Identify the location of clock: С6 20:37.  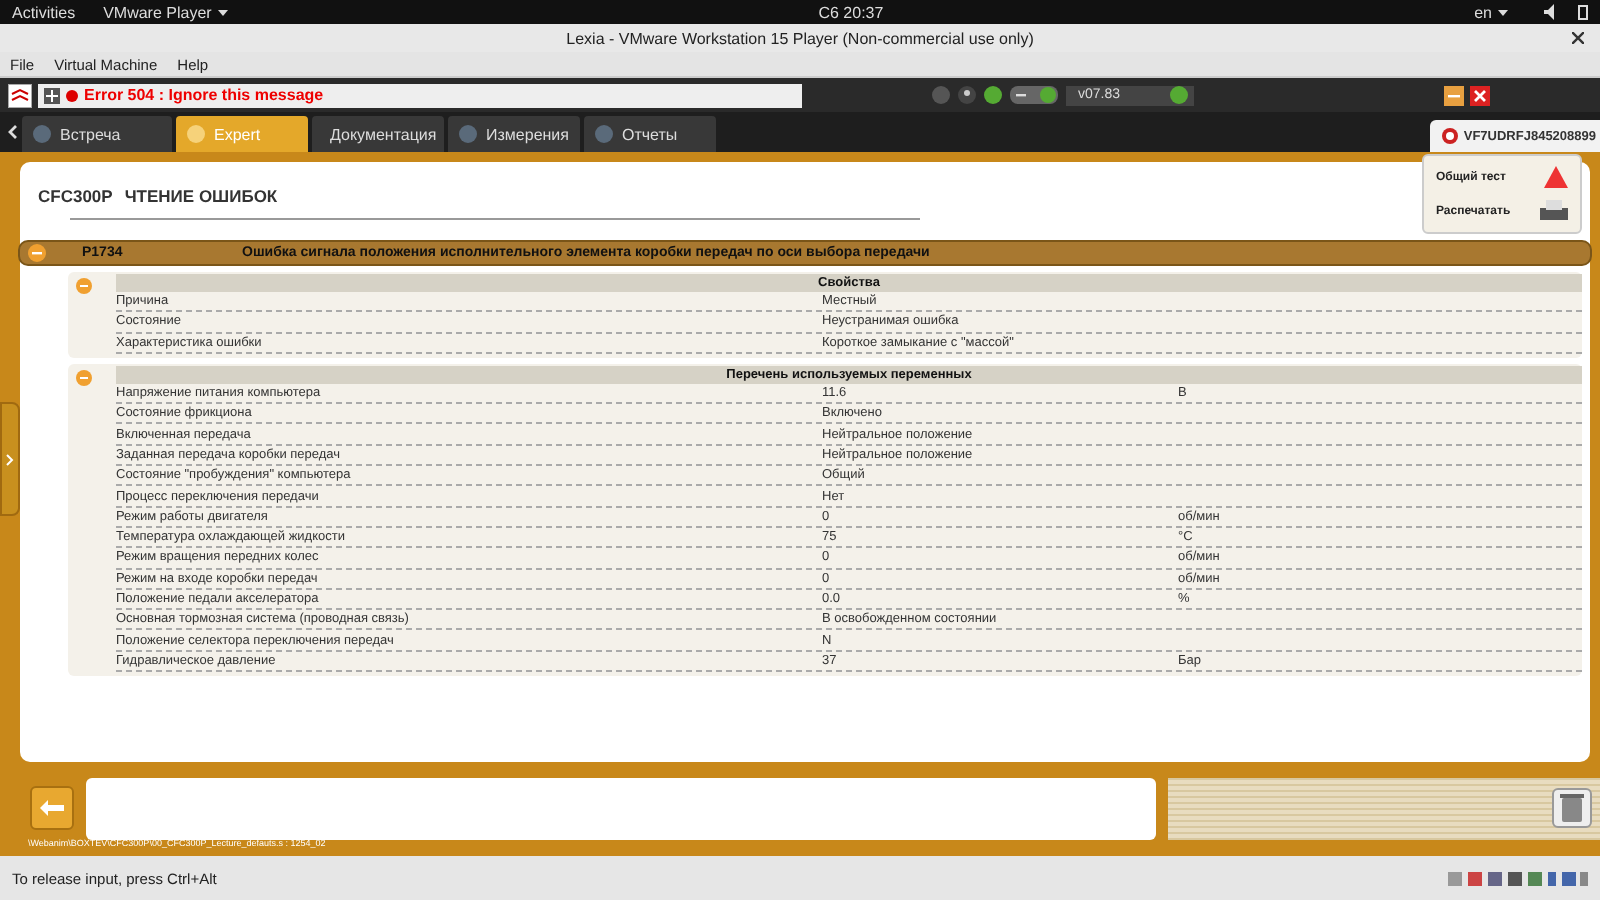
(851, 12).